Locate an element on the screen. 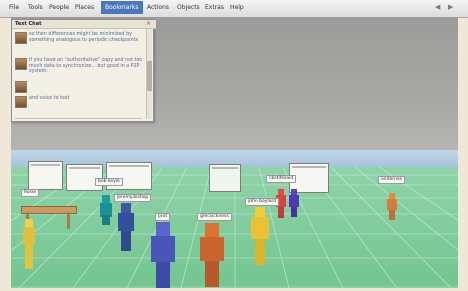  menu-tools: Tools is located at coordinates (35, 8).